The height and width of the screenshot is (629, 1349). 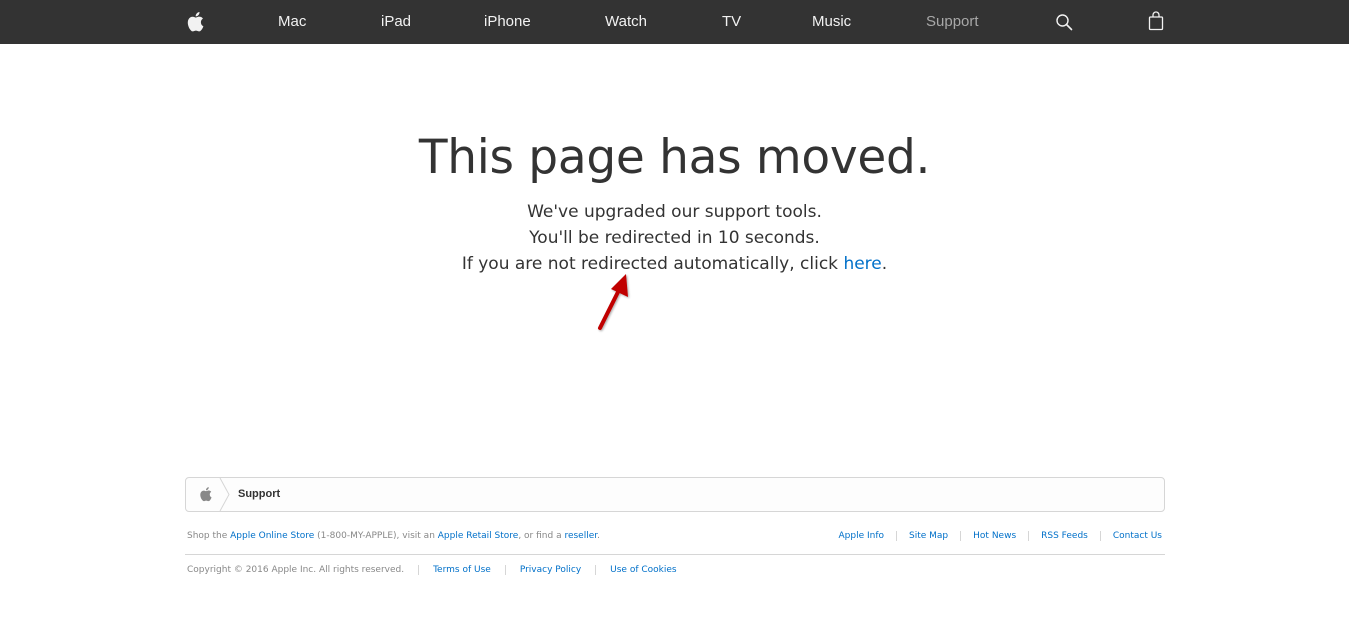 What do you see at coordinates (196, 22) in the screenshot?
I see `apple-logo-icon` at bounding box center [196, 22].